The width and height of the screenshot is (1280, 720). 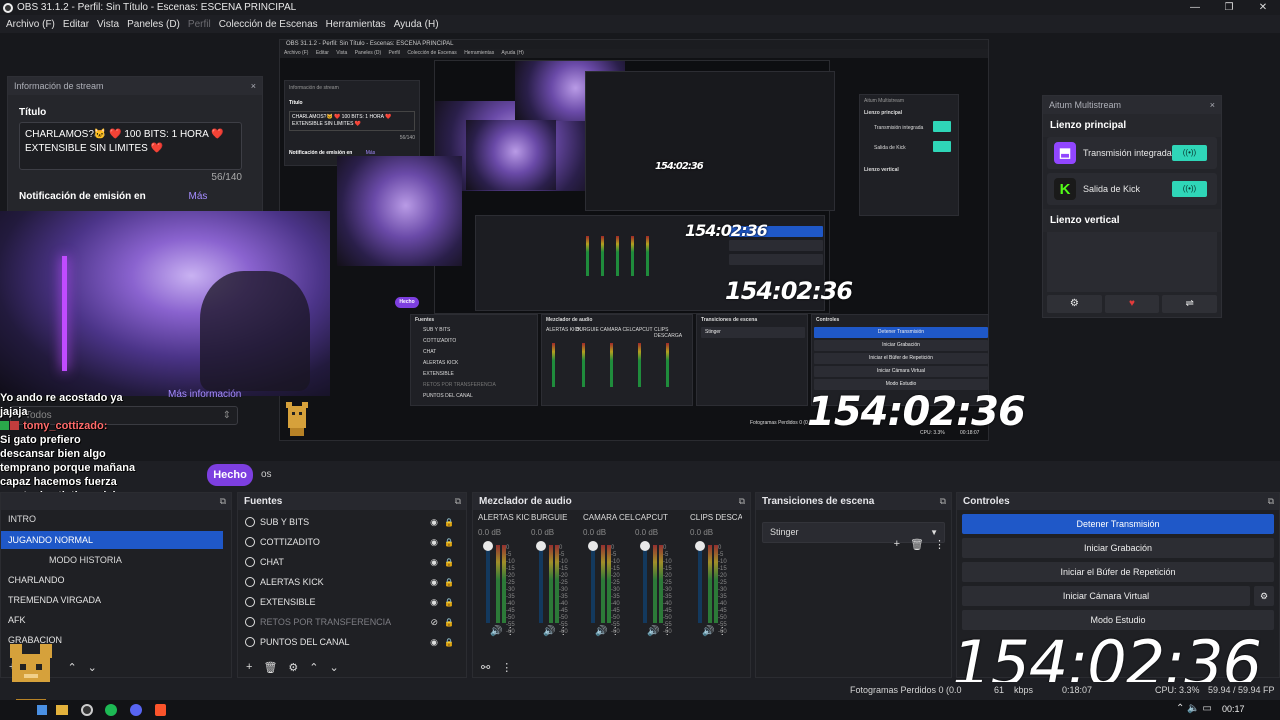 What do you see at coordinates (352, 522) in the screenshot?
I see `source-item: SUB Y BITS ◉ 🔒` at bounding box center [352, 522].